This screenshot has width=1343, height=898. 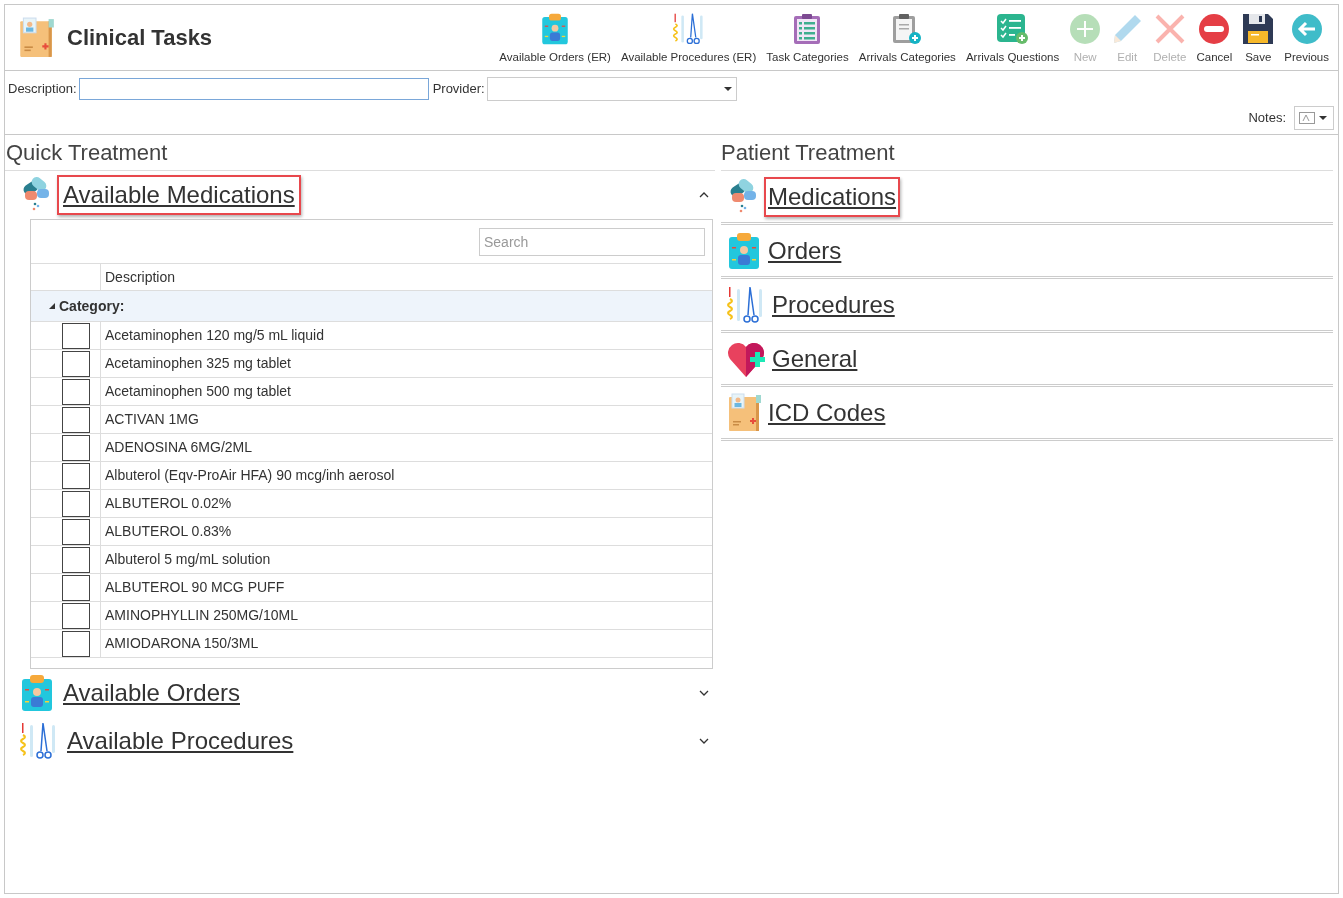 I want to click on table-cell-text: Albuterol 5 mg/mL solution, so click(x=187, y=559).